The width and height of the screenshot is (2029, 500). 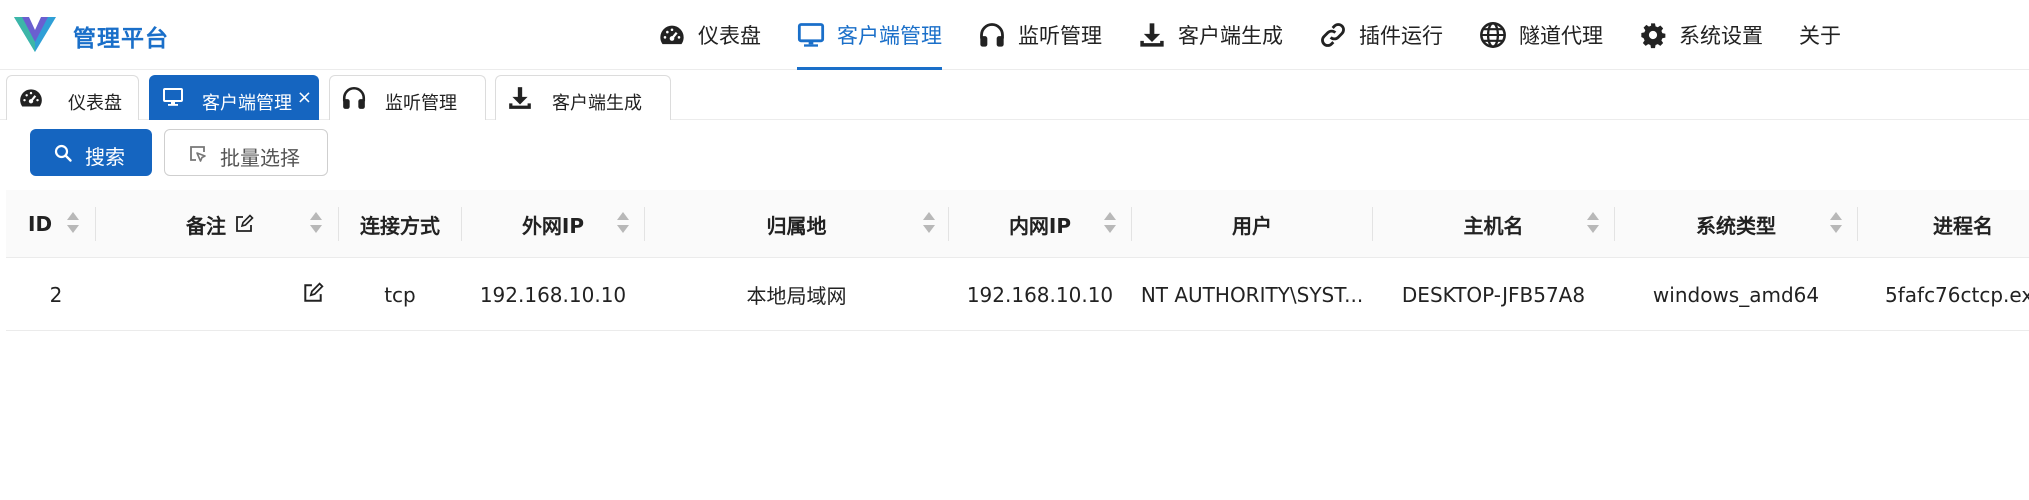 I want to click on edit-icon, so click(x=245, y=223).